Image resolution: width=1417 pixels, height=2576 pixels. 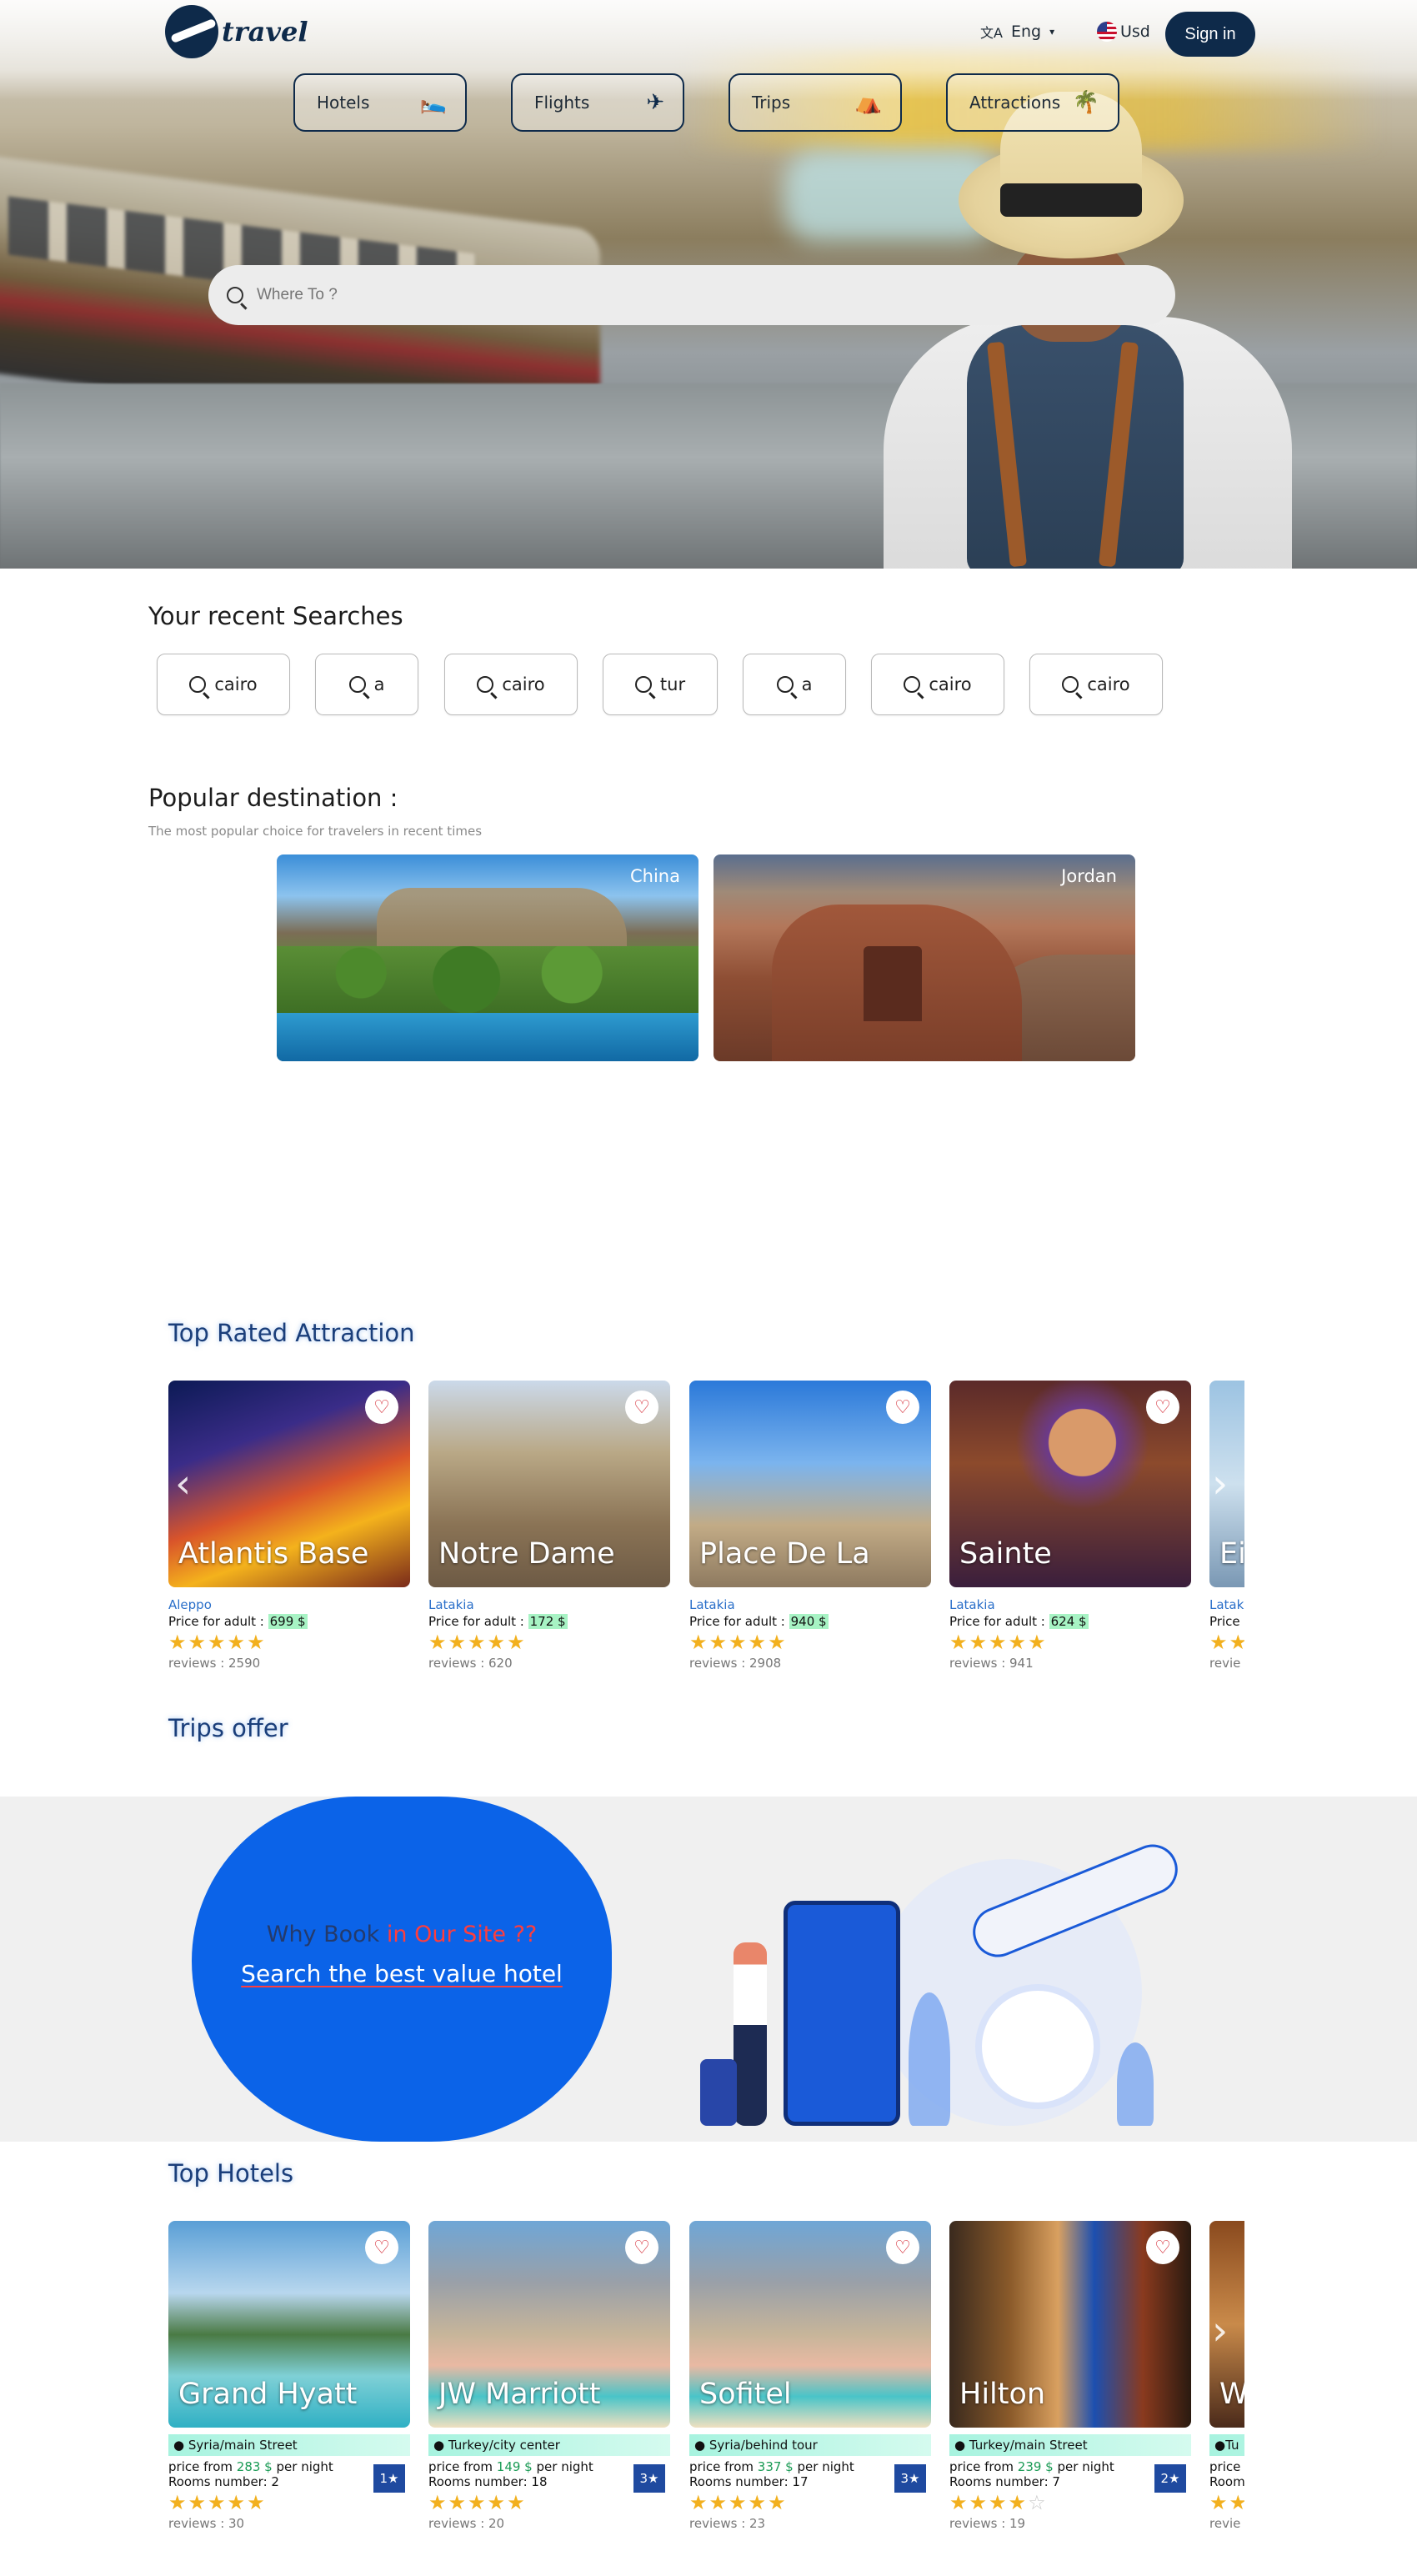 What do you see at coordinates (1052, 32) in the screenshot?
I see `chevron-down-icon: ▾` at bounding box center [1052, 32].